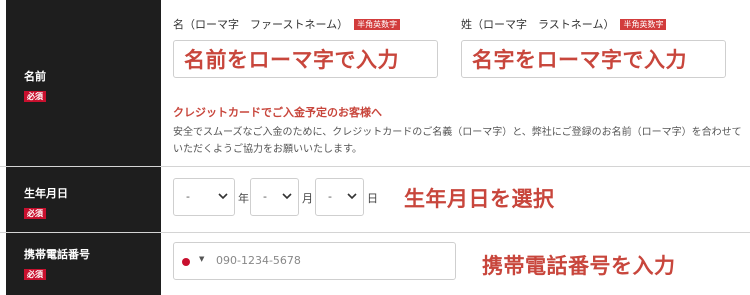 The height and width of the screenshot is (295, 750). What do you see at coordinates (307, 198) in the screenshot?
I see `month-unit: 月` at bounding box center [307, 198].